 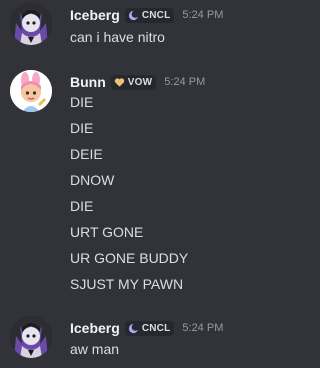 I want to click on heart-icon, so click(x=119, y=82).